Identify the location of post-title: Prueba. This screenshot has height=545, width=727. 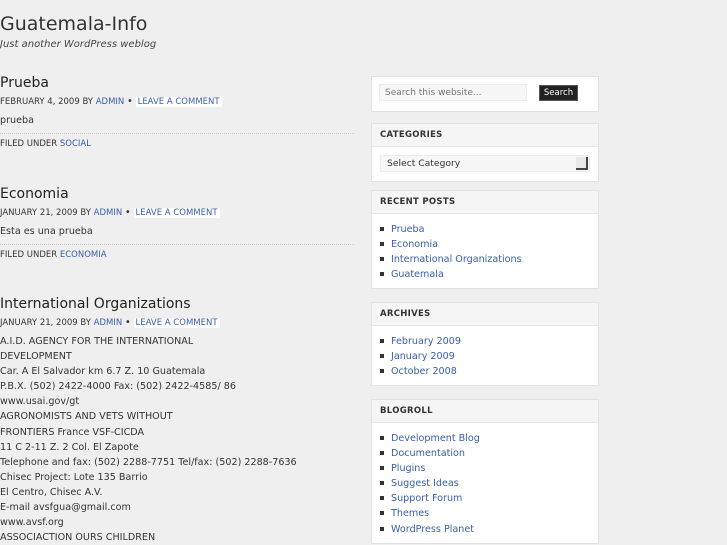
(177, 83).